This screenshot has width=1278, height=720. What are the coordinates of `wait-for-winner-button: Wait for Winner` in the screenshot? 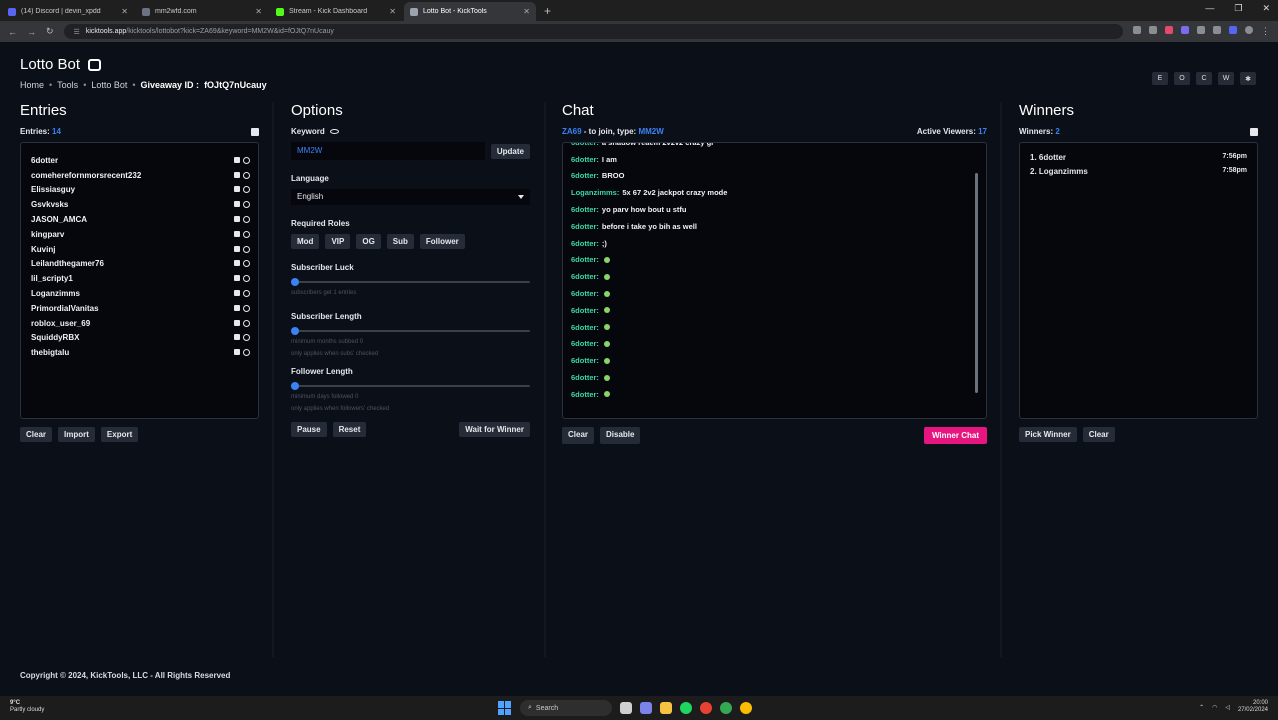 It's located at (494, 429).